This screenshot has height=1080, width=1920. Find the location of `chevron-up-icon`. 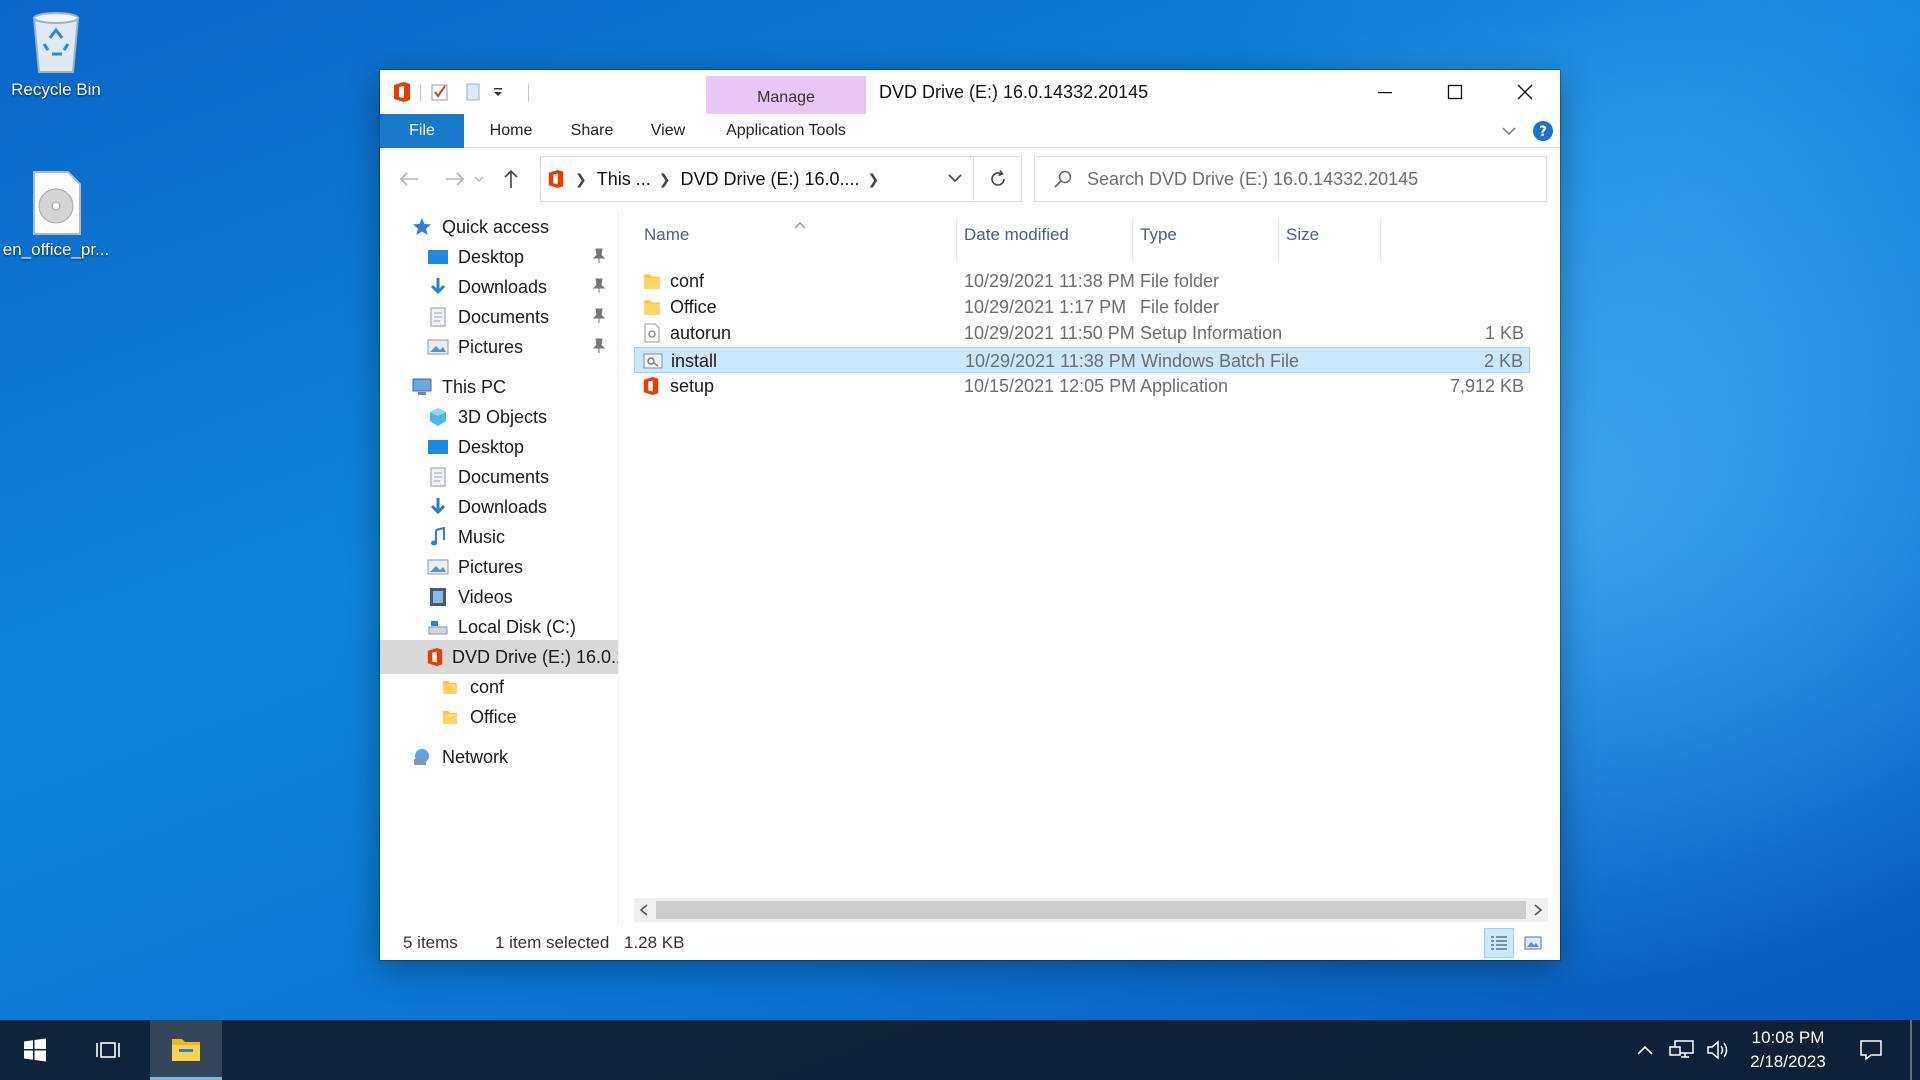

chevron-up-icon is located at coordinates (1645, 1050).